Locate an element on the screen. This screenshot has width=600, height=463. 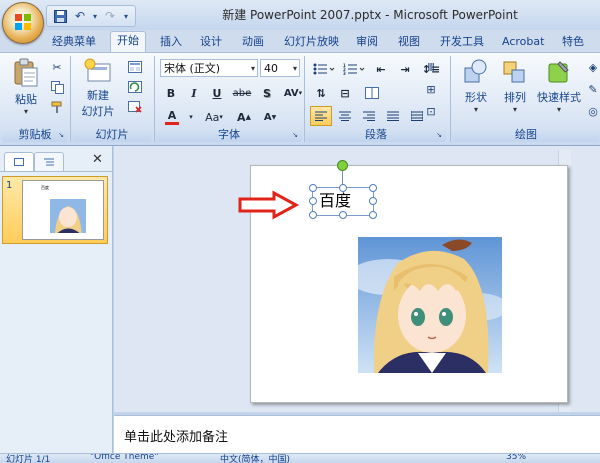
red-arrow-icon is located at coordinates (269, 205).